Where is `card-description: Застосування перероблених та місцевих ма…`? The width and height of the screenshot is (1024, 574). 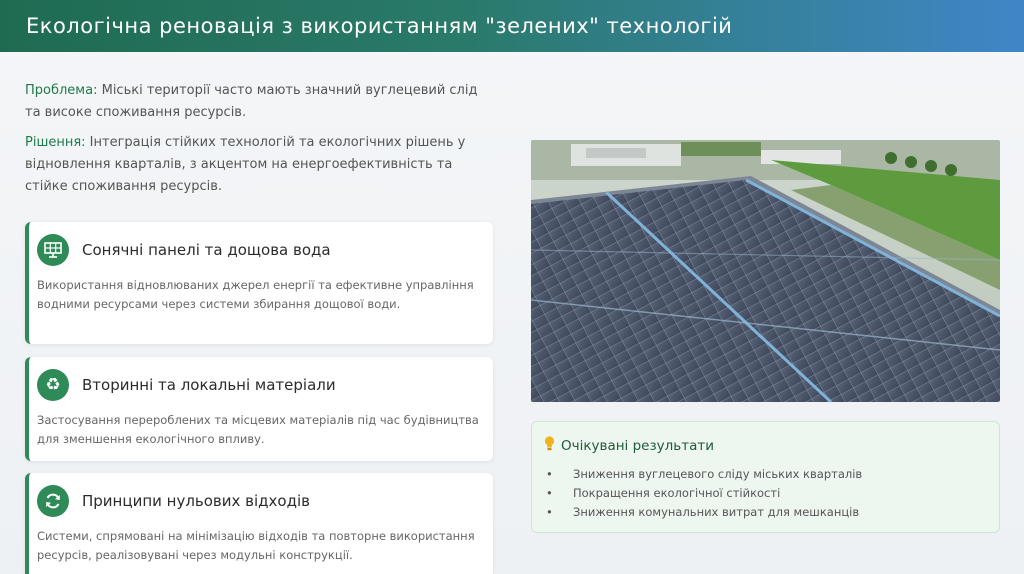
card-description: Застосування перероблених та місцевих ма… is located at coordinates (258, 429).